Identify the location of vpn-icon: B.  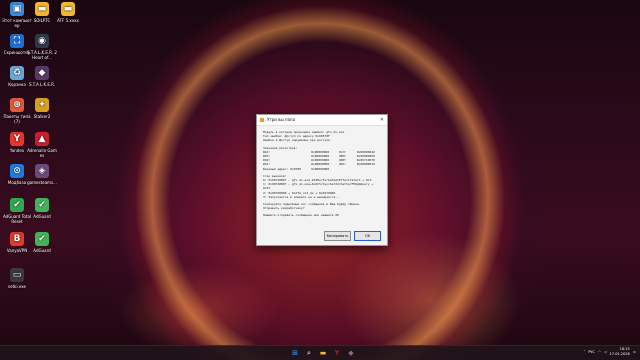
(17, 239).